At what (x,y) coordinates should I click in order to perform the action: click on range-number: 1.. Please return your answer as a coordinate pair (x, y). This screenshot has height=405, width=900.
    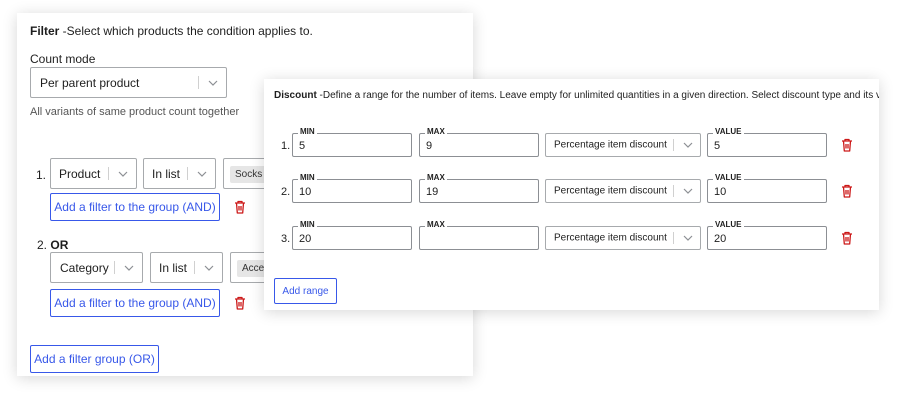
    Looking at the image, I should click on (286, 146).